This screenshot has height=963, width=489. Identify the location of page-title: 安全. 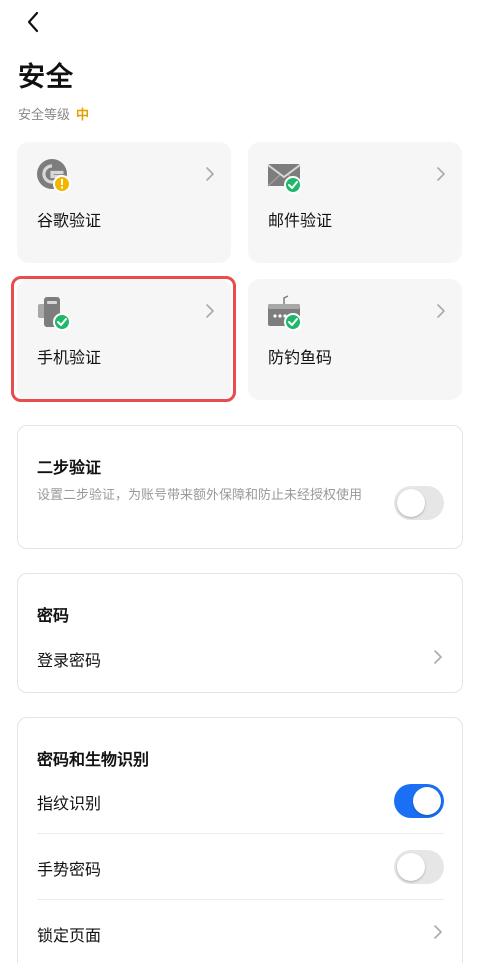
(46, 77).